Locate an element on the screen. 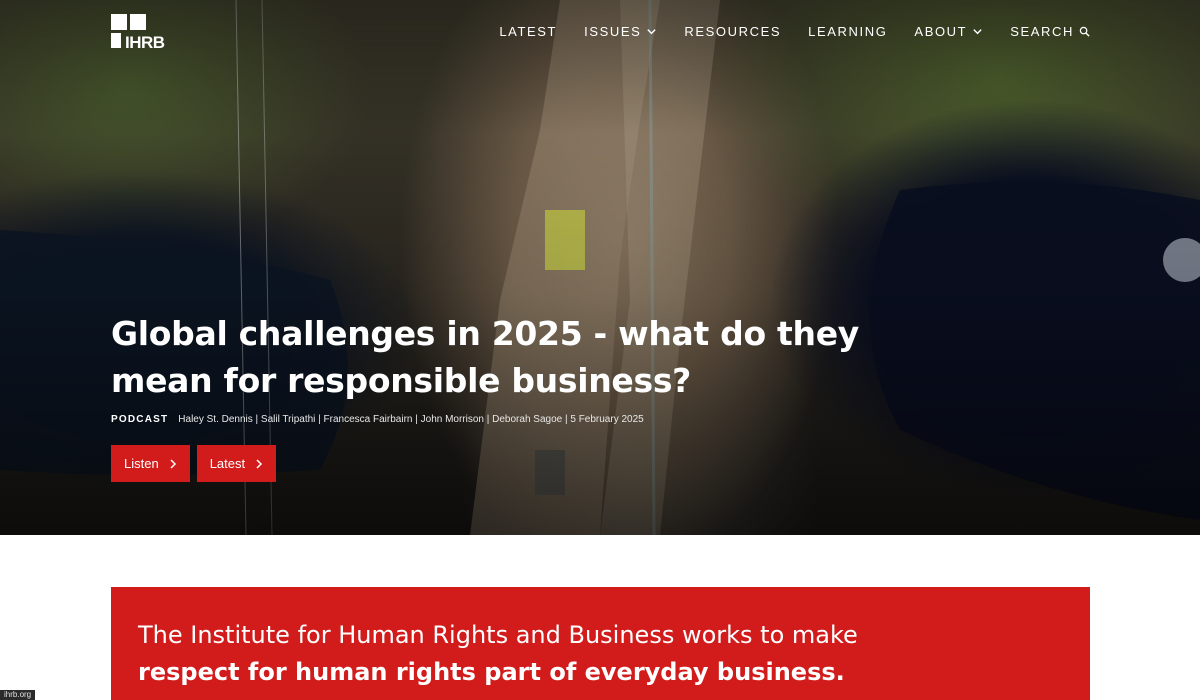 This screenshot has width=1200, height=700. latest-button: Latest is located at coordinates (236, 463).